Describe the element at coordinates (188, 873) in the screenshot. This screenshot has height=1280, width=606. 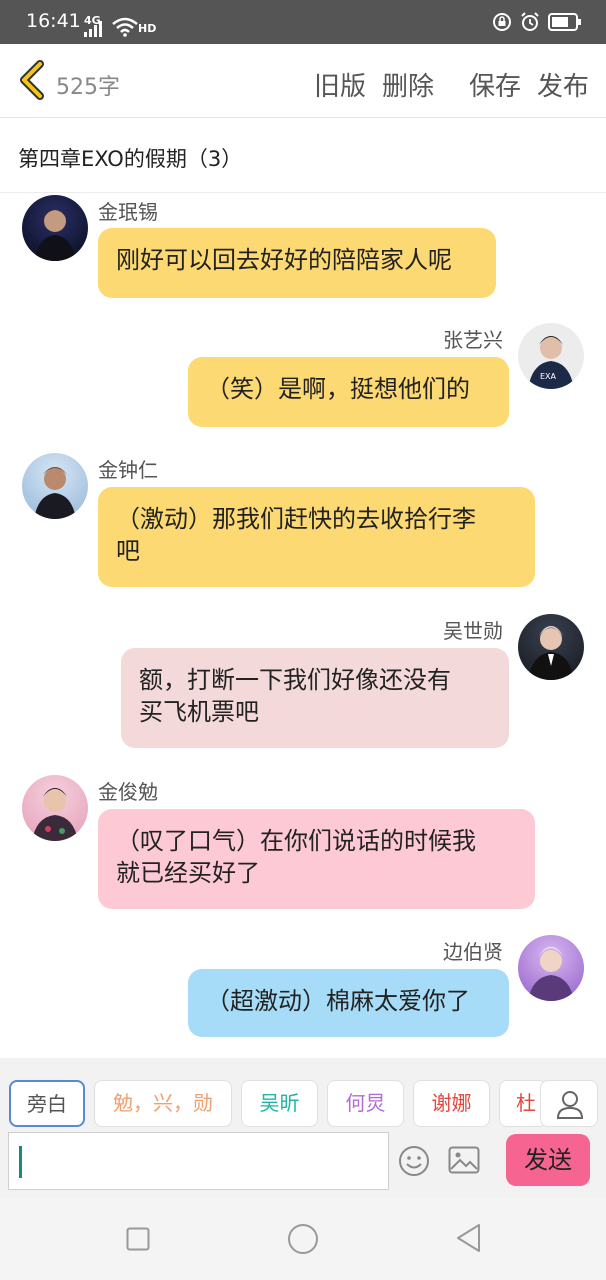
I see `message-text-line: 就已经买好了` at that location.